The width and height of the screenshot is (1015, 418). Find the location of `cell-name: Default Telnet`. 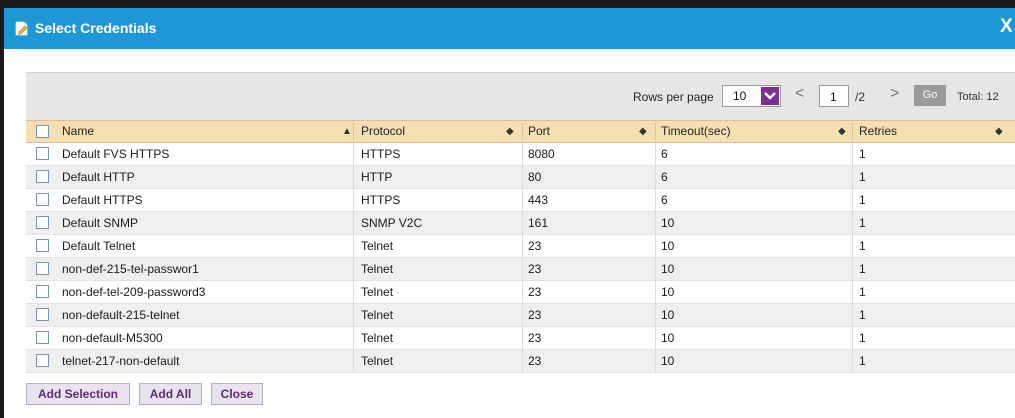

cell-name: Default Telnet is located at coordinates (99, 246).